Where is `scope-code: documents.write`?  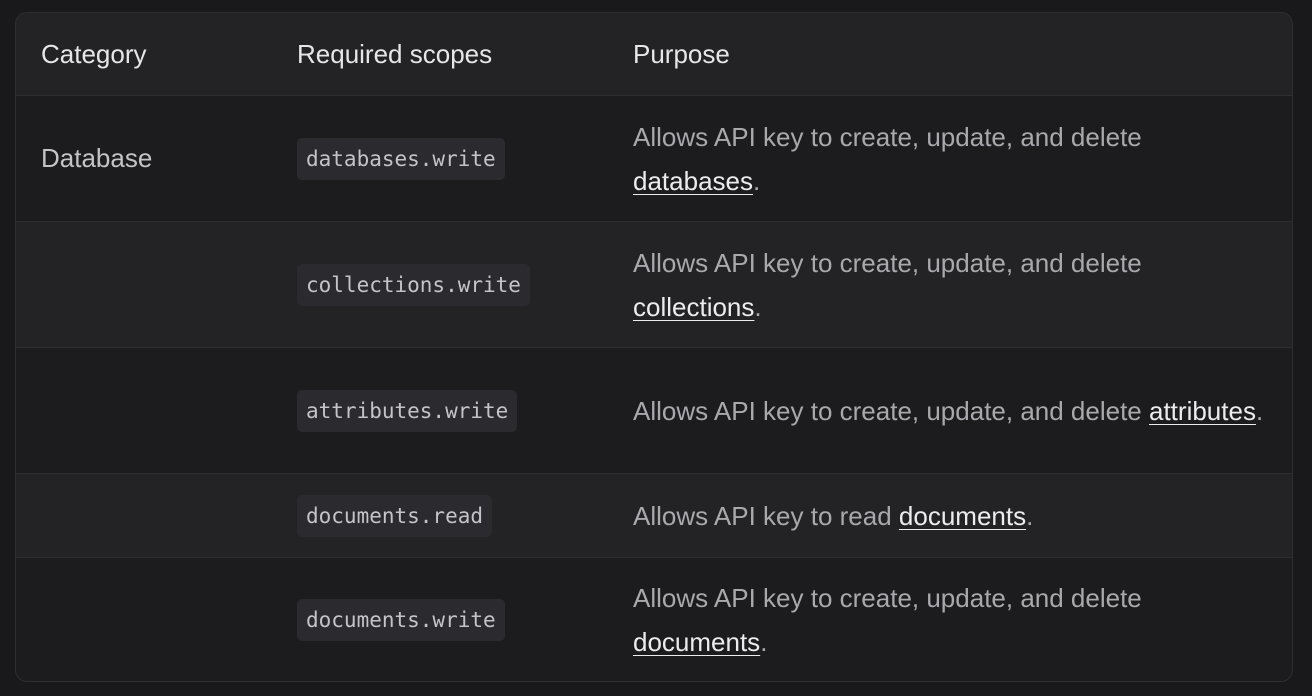 scope-code: documents.write is located at coordinates (401, 620).